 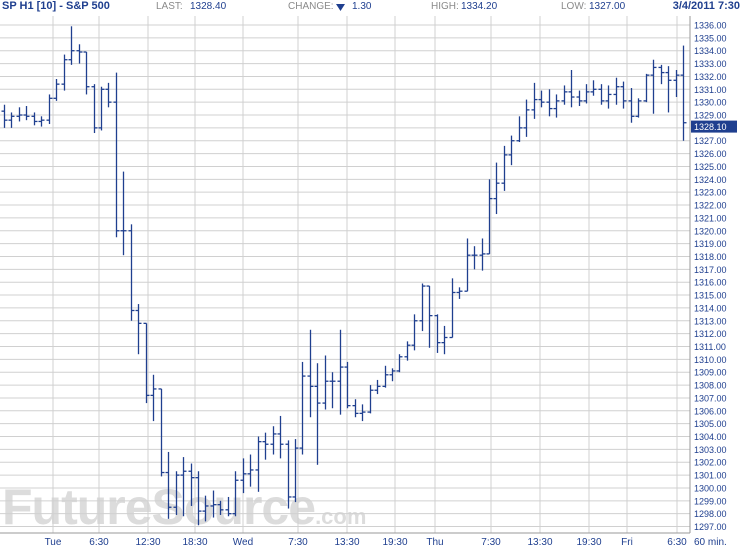 What do you see at coordinates (710, 218) in the screenshot?
I see `y-tick-label: 1321.00` at bounding box center [710, 218].